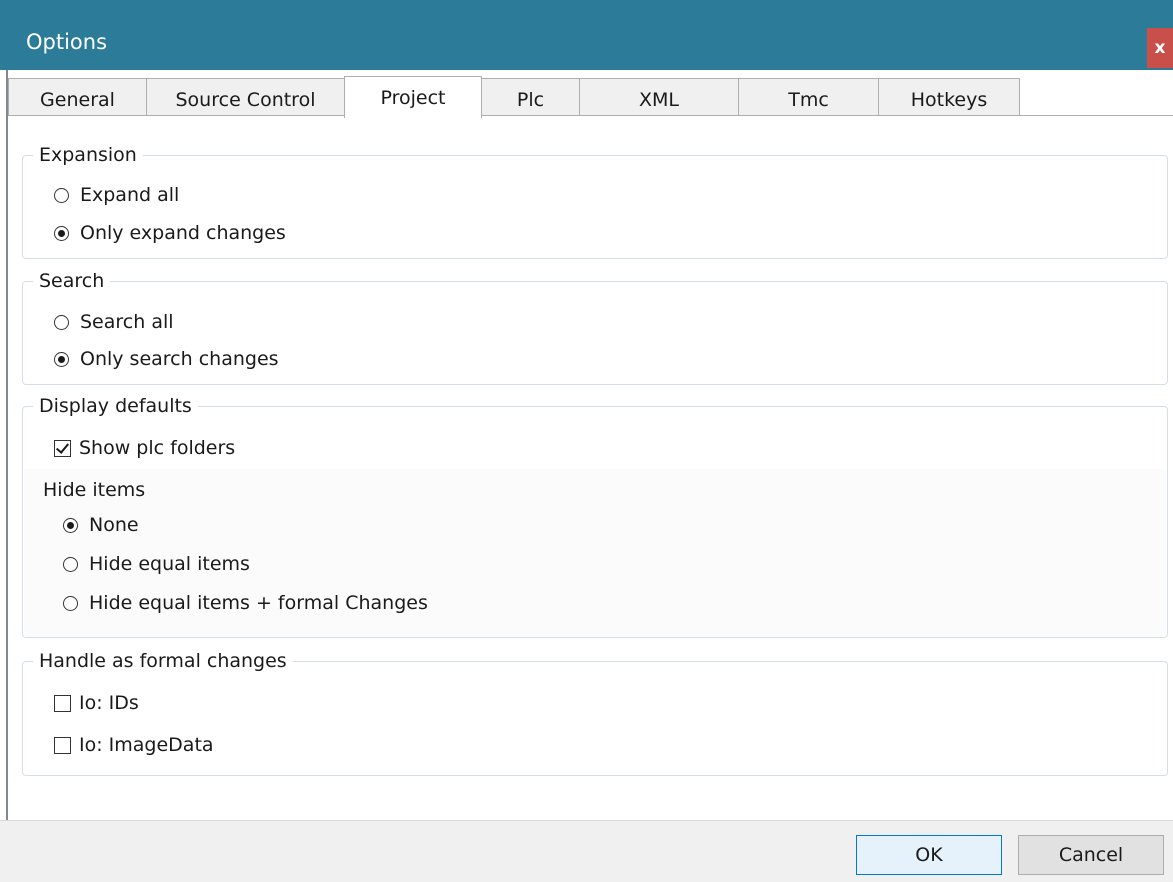  I want to click on only-search-changes-label: Only search changes, so click(179, 359).